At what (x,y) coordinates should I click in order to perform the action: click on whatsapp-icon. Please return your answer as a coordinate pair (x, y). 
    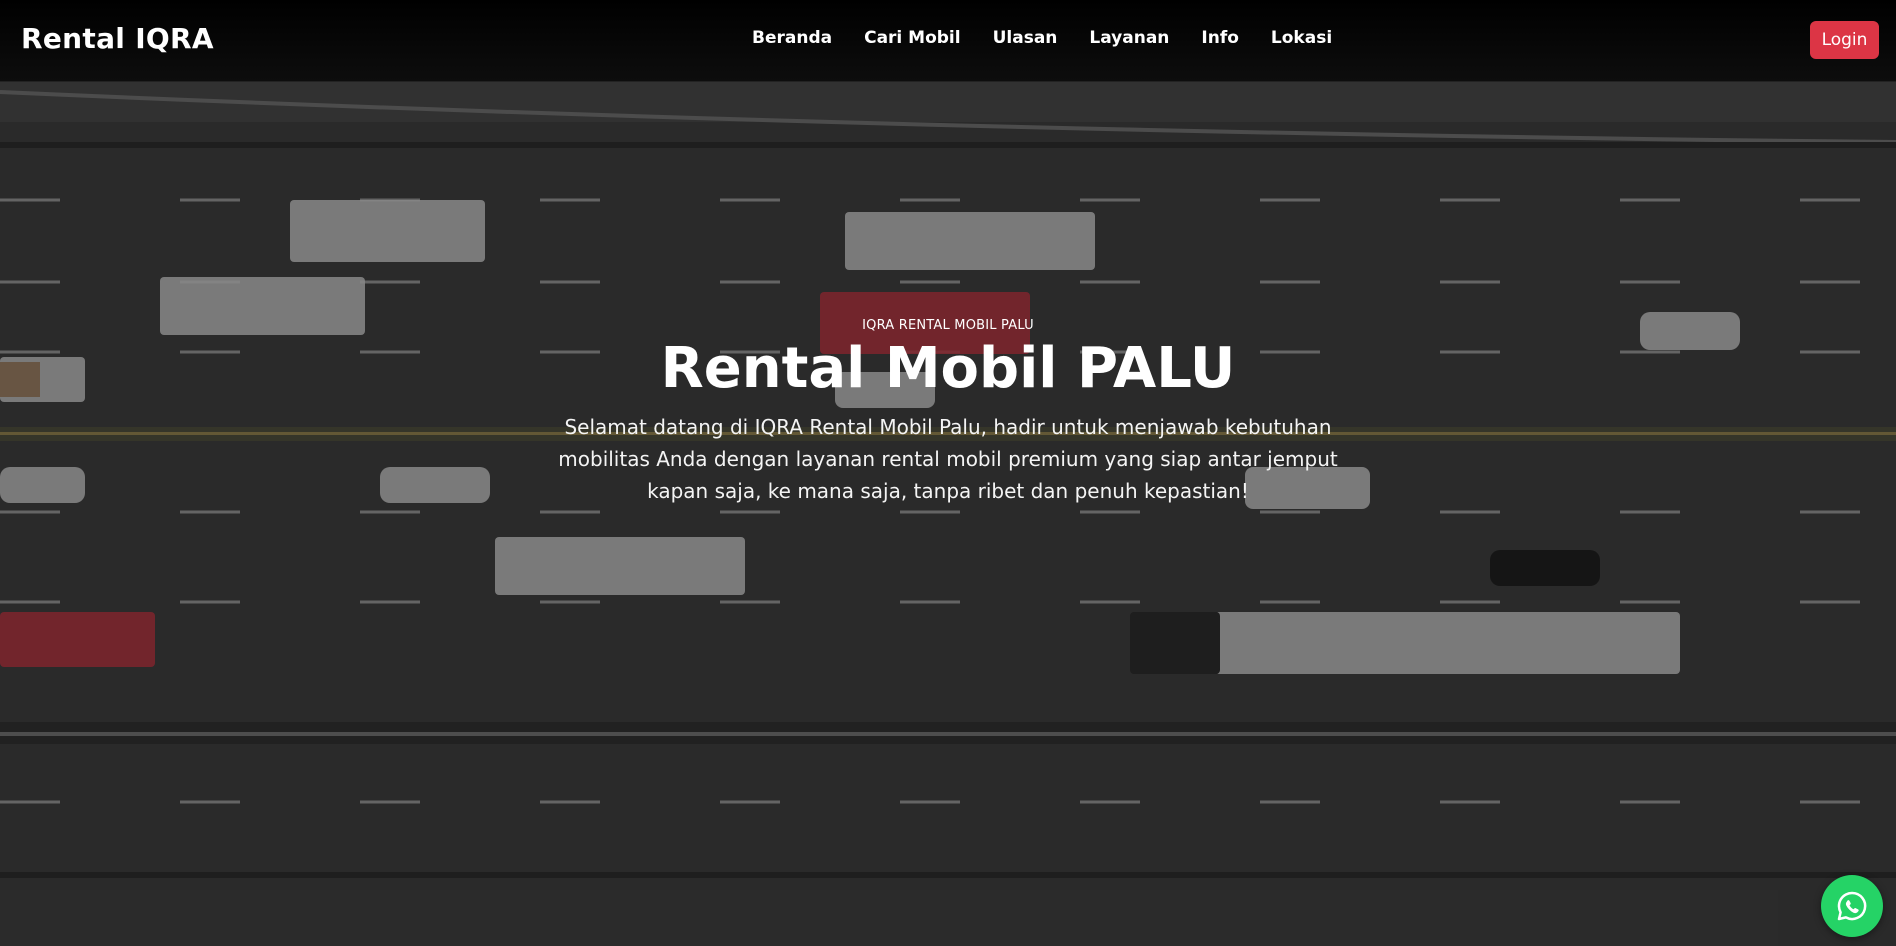
    Looking at the image, I should click on (1852, 906).